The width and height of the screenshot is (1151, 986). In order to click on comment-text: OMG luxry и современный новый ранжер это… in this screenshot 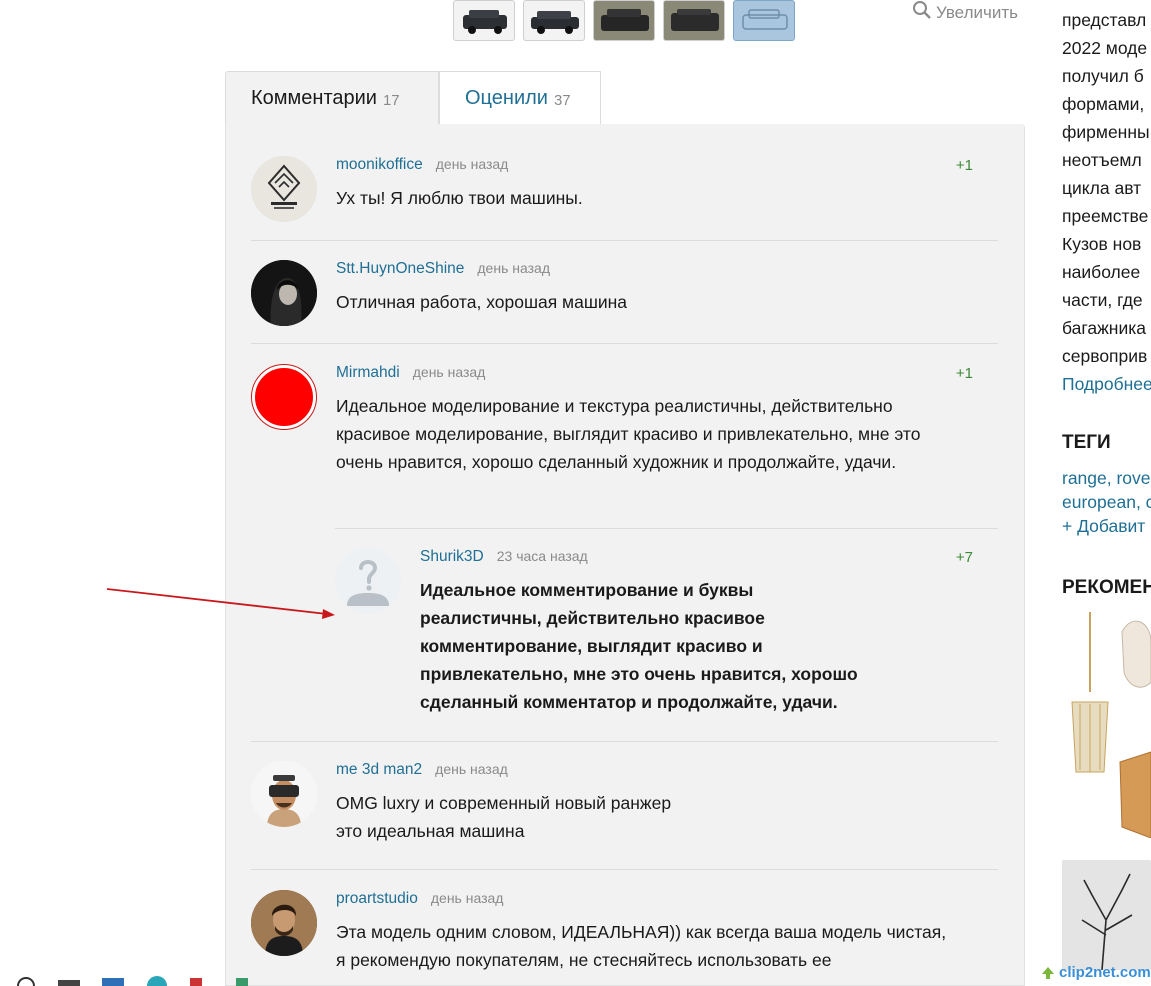, I will do `click(504, 817)`.